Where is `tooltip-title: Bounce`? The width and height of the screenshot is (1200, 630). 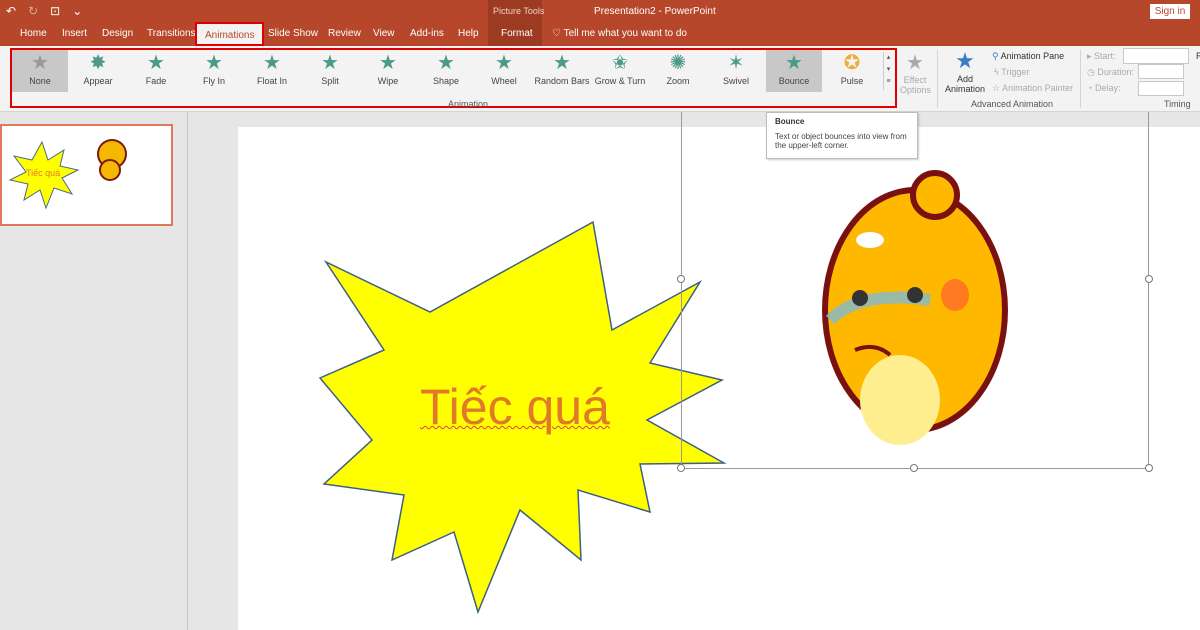 tooltip-title: Bounce is located at coordinates (790, 121).